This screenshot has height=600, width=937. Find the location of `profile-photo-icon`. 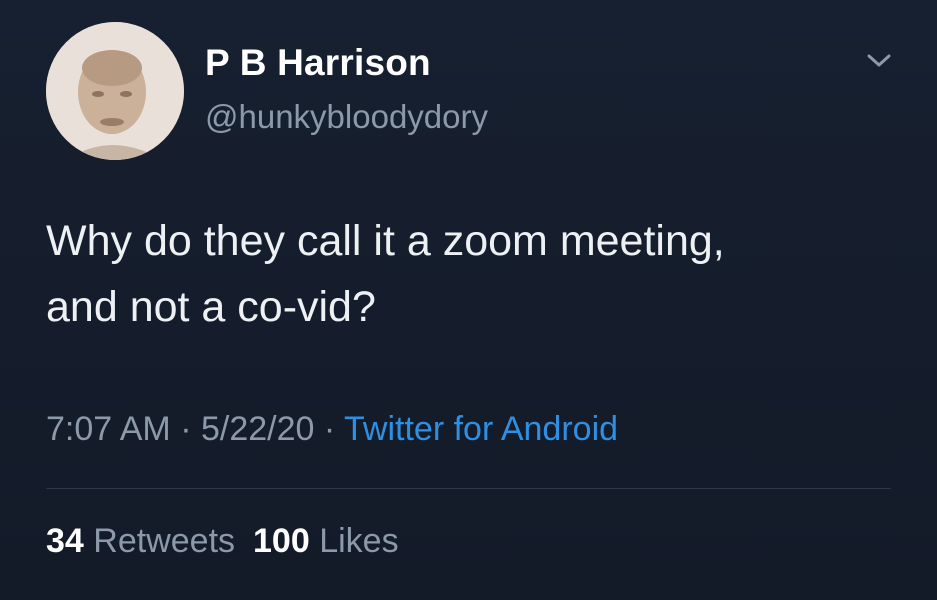

profile-photo-icon is located at coordinates (115, 91).